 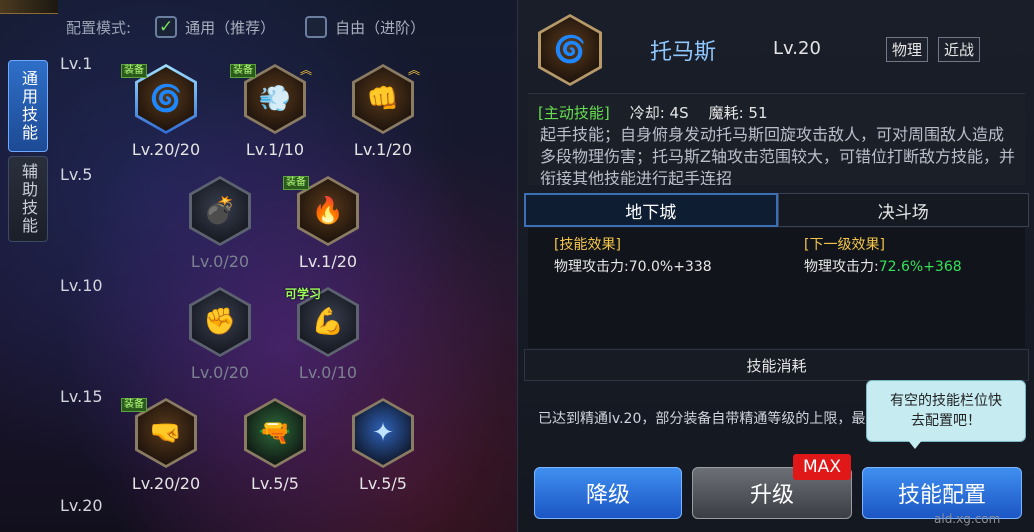 What do you see at coordinates (841, 267) in the screenshot?
I see `next-effect-label: 物理攻击力:` at bounding box center [841, 267].